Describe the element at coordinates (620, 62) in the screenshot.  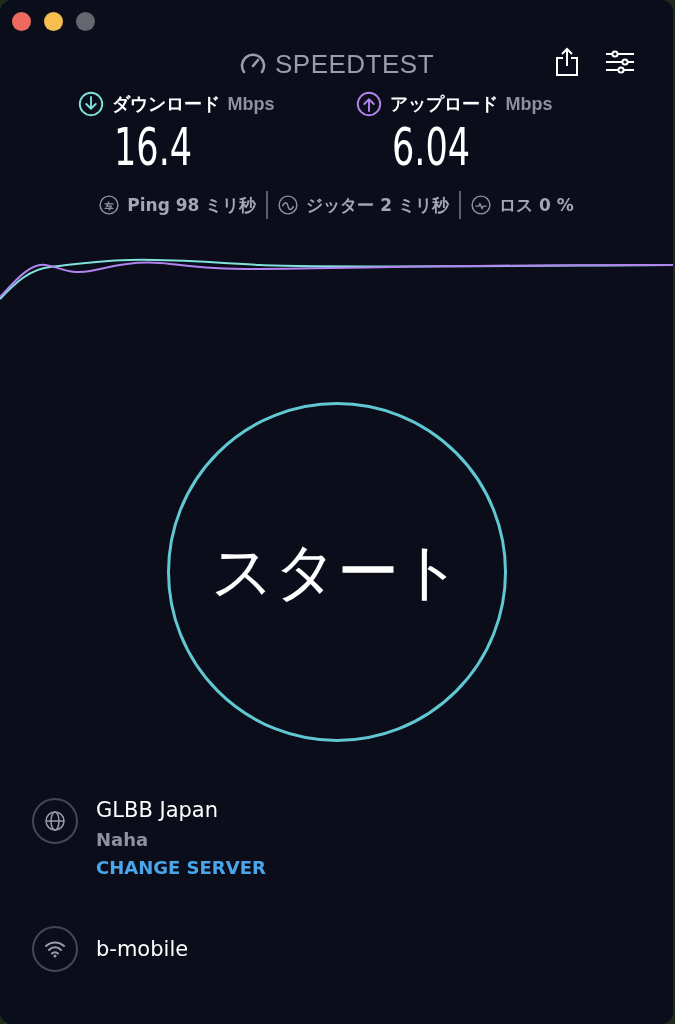
I see `settings-icon` at that location.